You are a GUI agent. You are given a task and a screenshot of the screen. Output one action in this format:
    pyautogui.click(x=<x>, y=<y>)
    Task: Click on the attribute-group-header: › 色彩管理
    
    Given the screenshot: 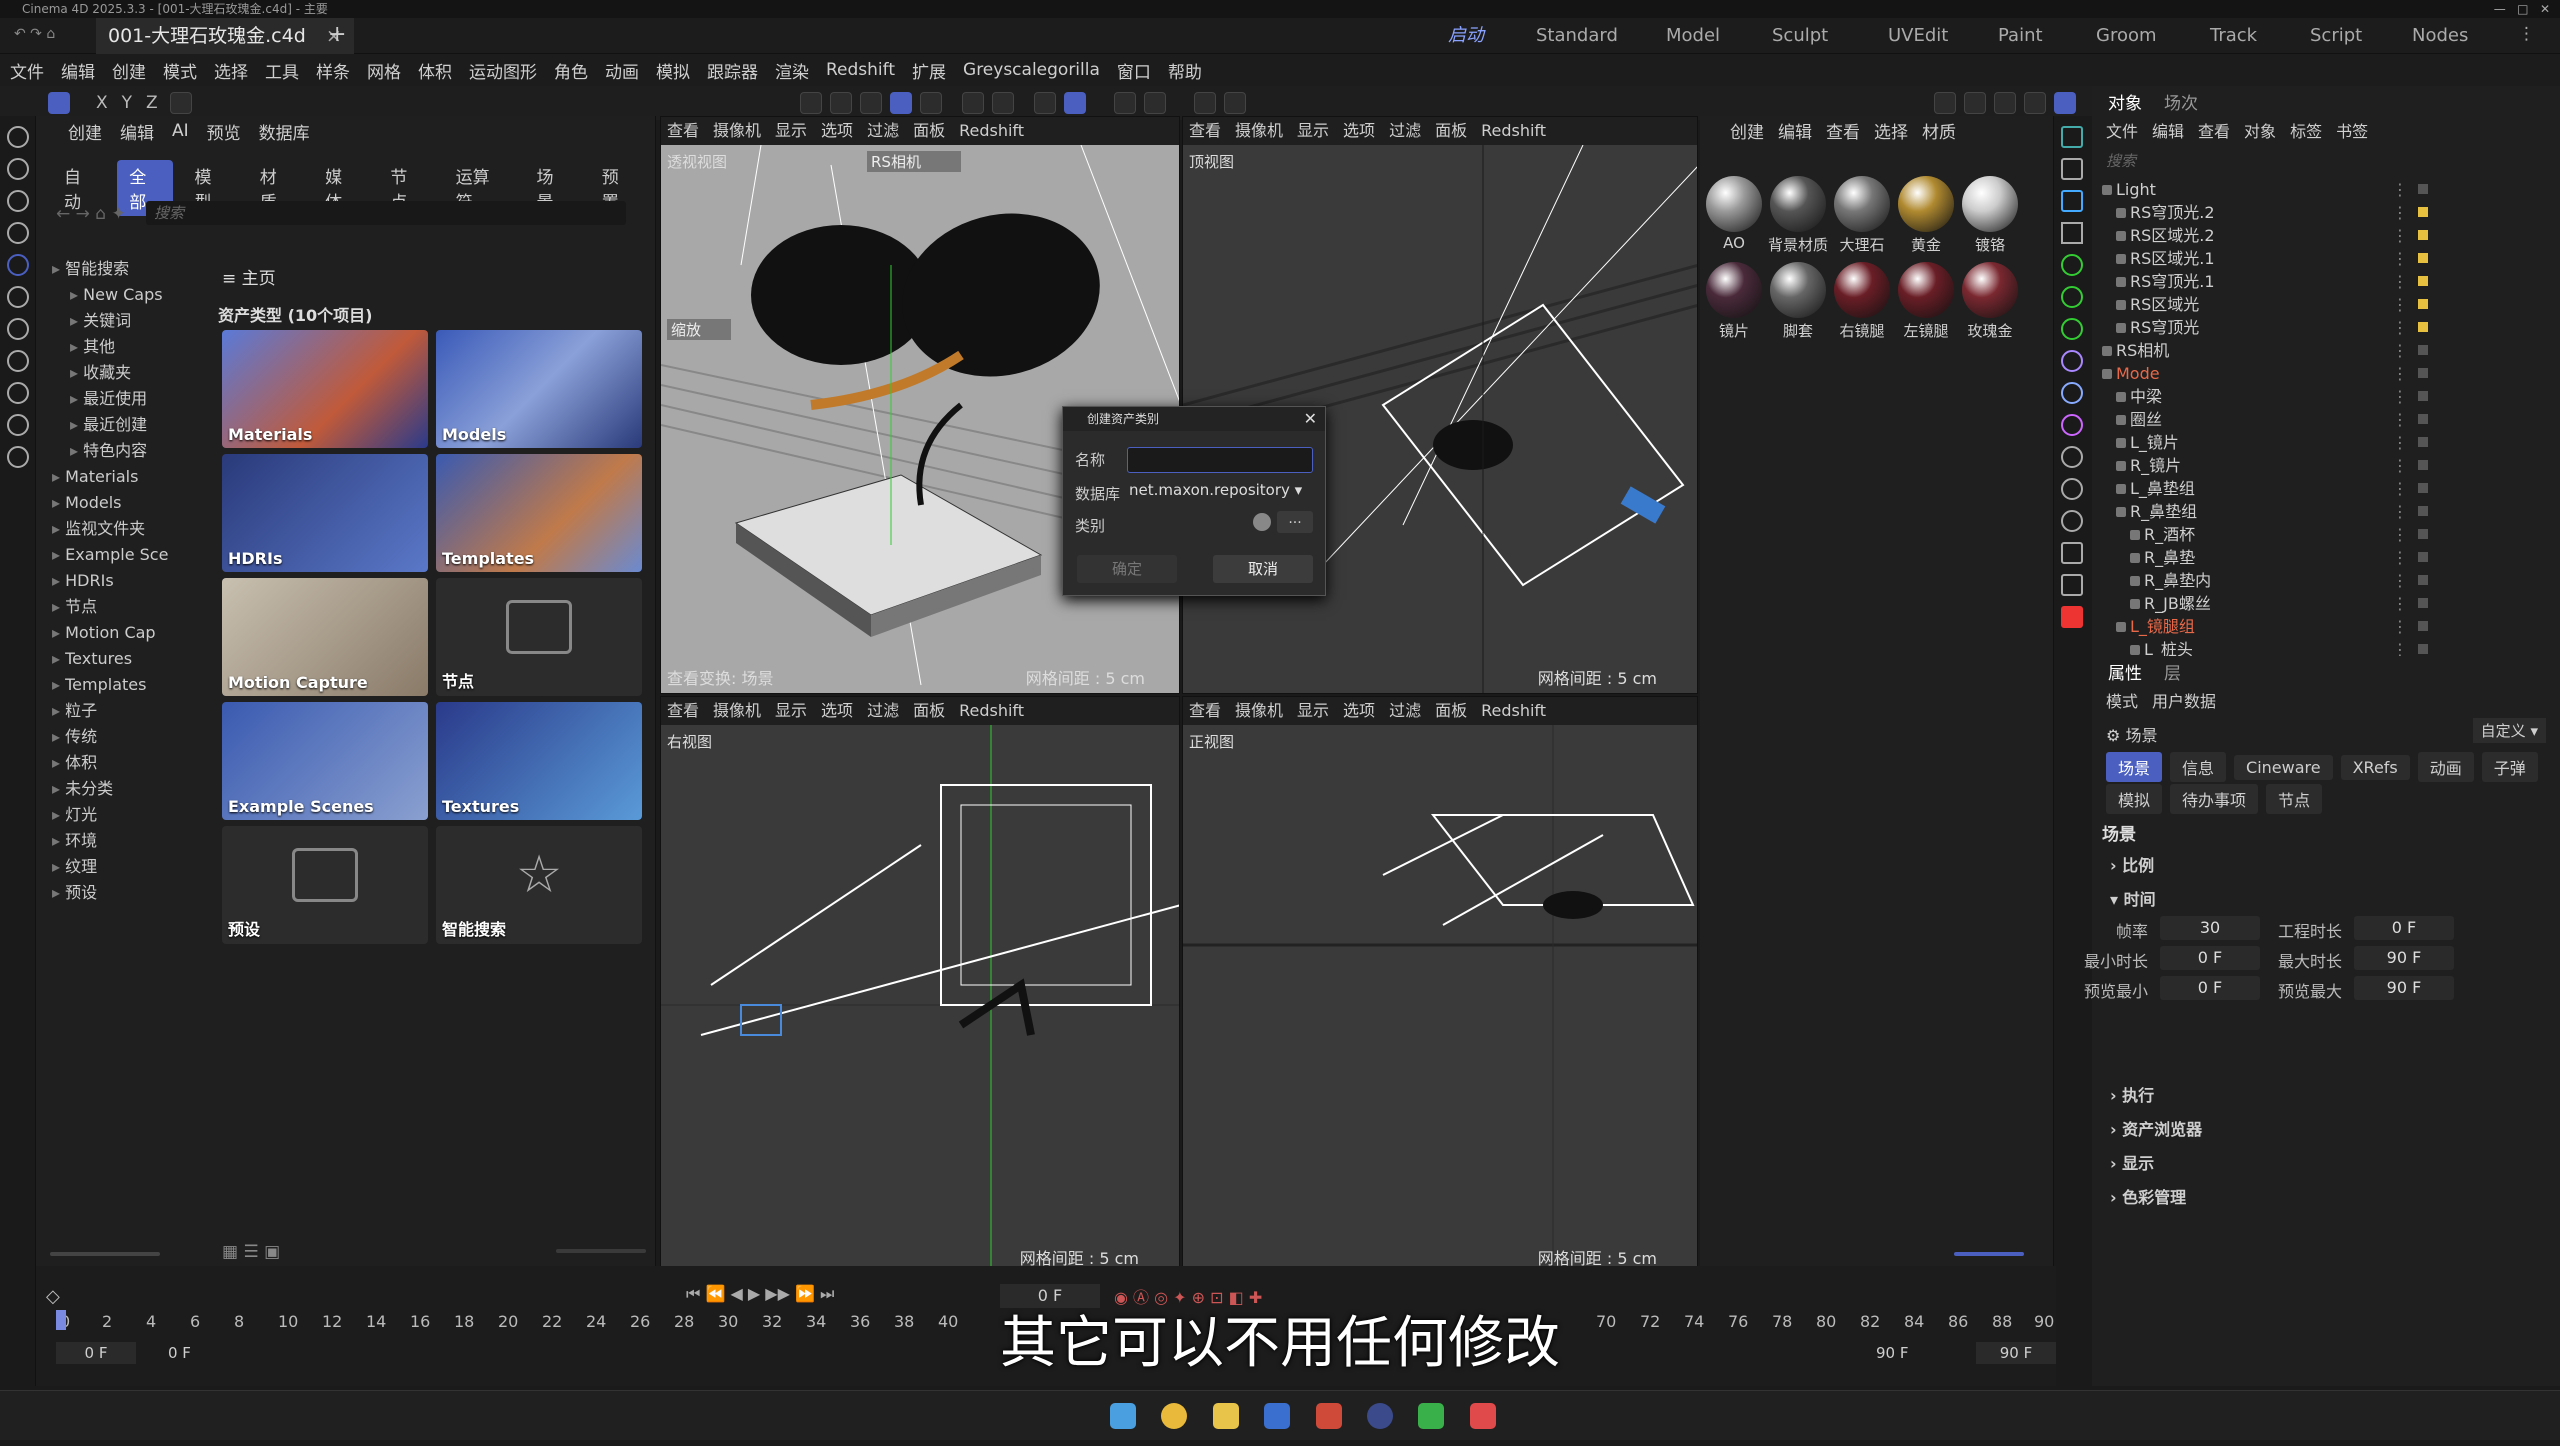 What is the action you would take?
    pyautogui.click(x=2148, y=1196)
    